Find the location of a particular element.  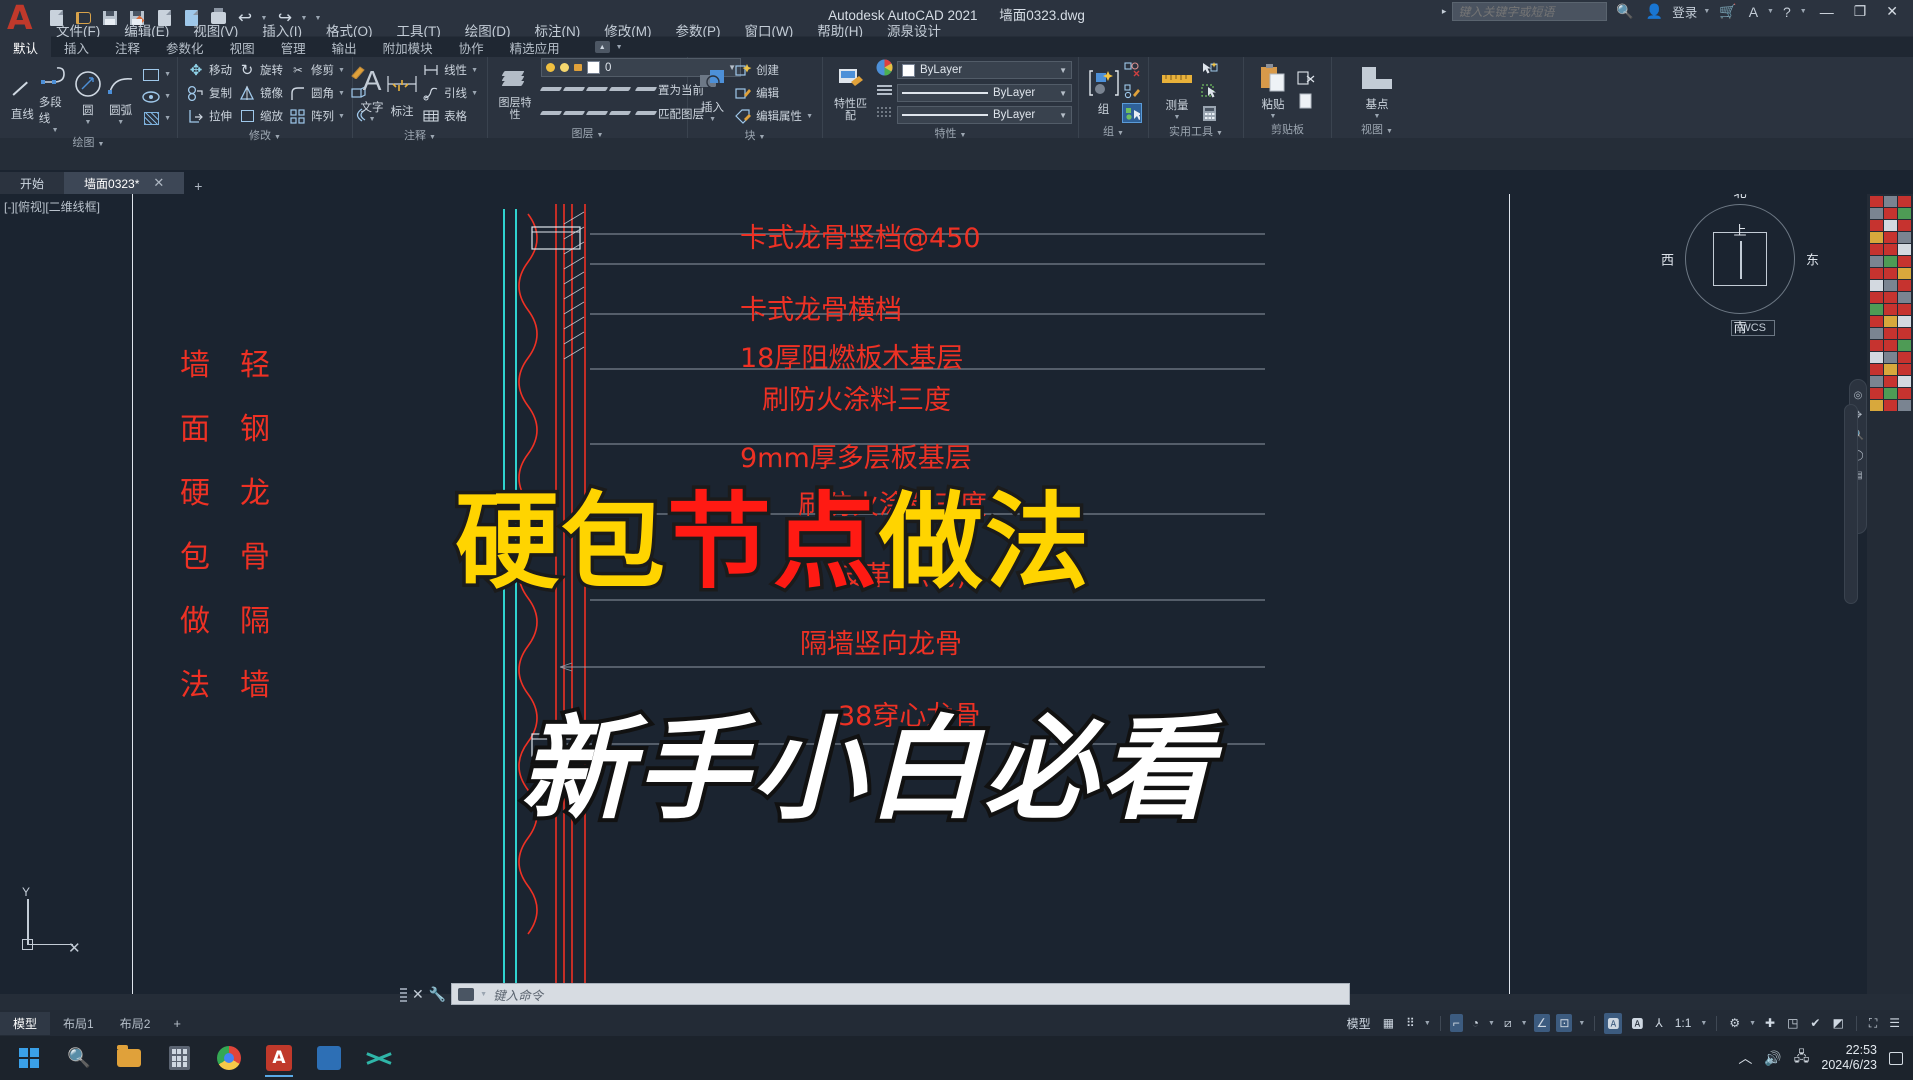

linetype-selector: ByLayer ▼ is located at coordinates (984, 93).